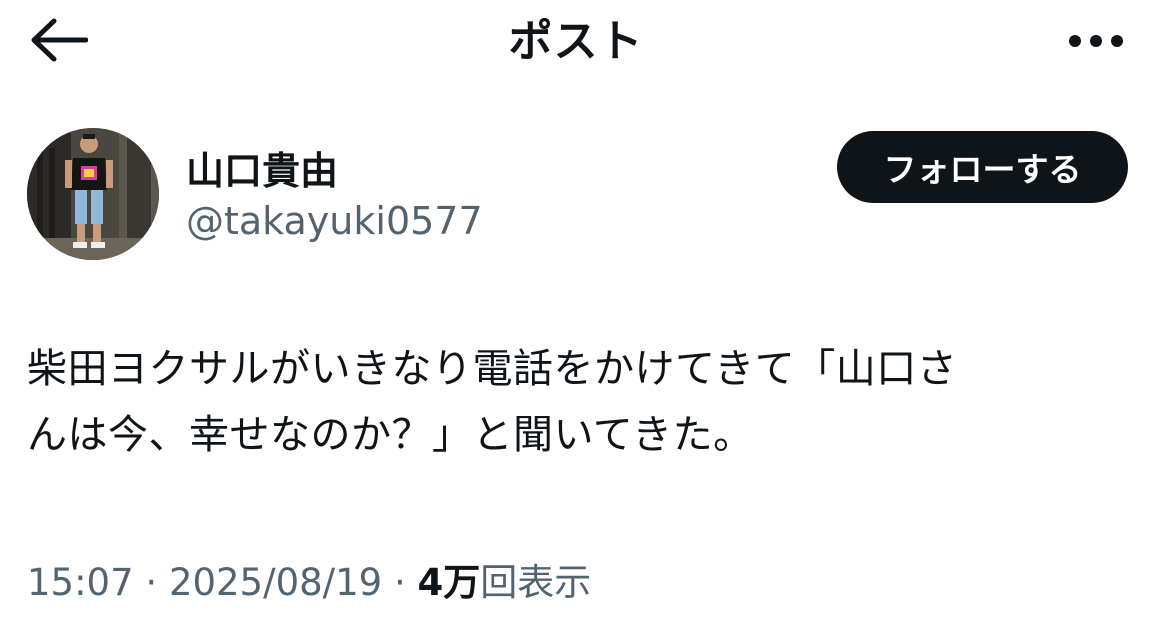 The height and width of the screenshot is (639, 1152). What do you see at coordinates (262, 171) in the screenshot?
I see `author-display-name: 山口貴由` at bounding box center [262, 171].